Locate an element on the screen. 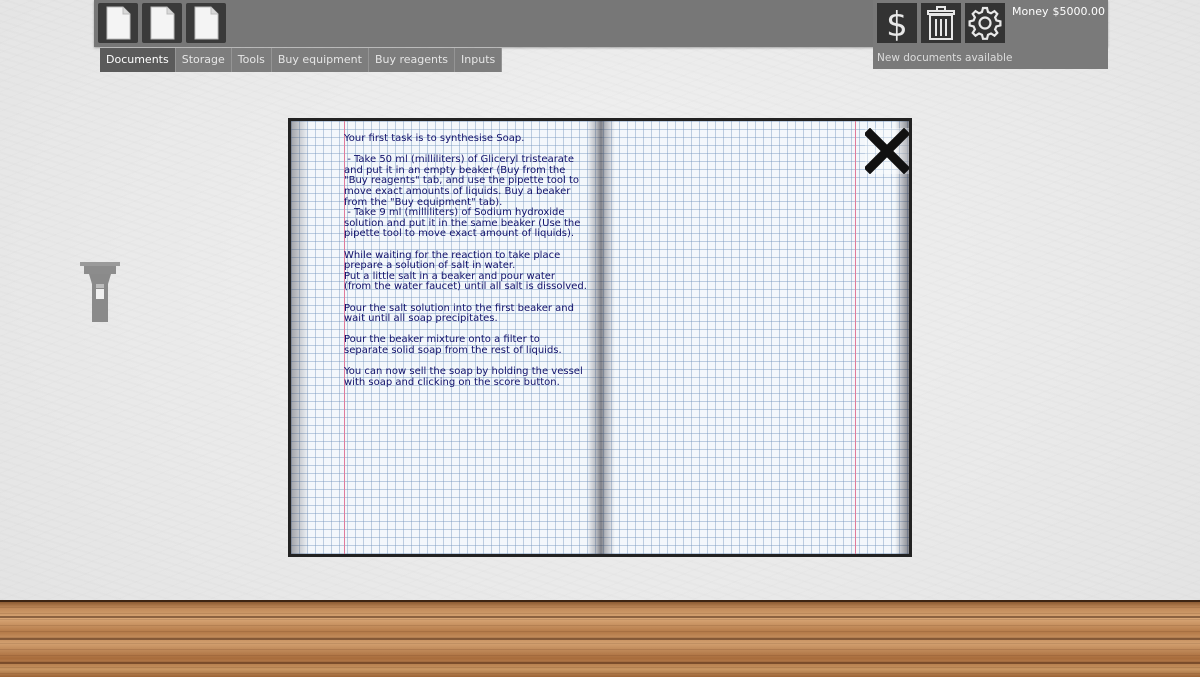 The height and width of the screenshot is (677, 1200). trash-button is located at coordinates (941, 23).